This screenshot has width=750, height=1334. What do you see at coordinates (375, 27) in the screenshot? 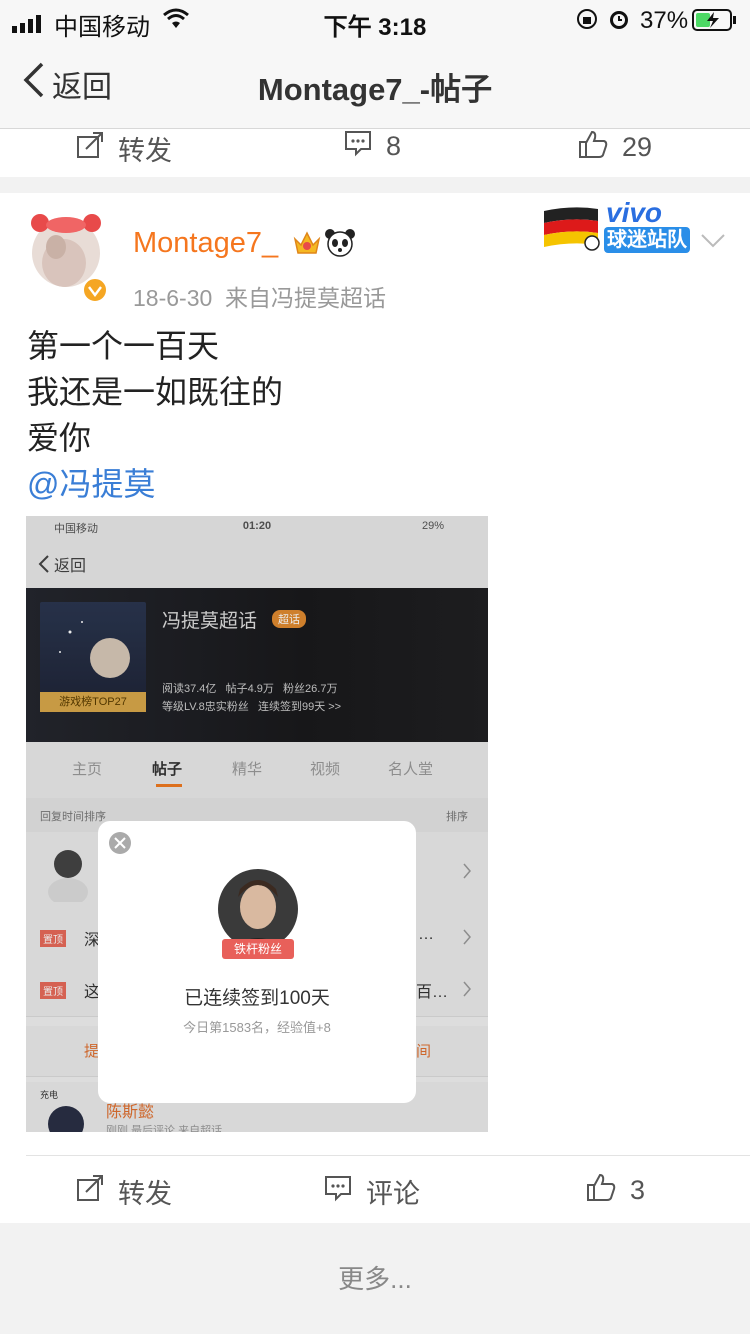
I see `clock-time: 下午 3:18` at bounding box center [375, 27].